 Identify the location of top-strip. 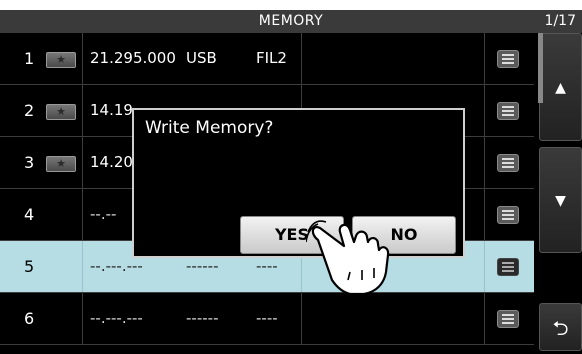
(291, 5).